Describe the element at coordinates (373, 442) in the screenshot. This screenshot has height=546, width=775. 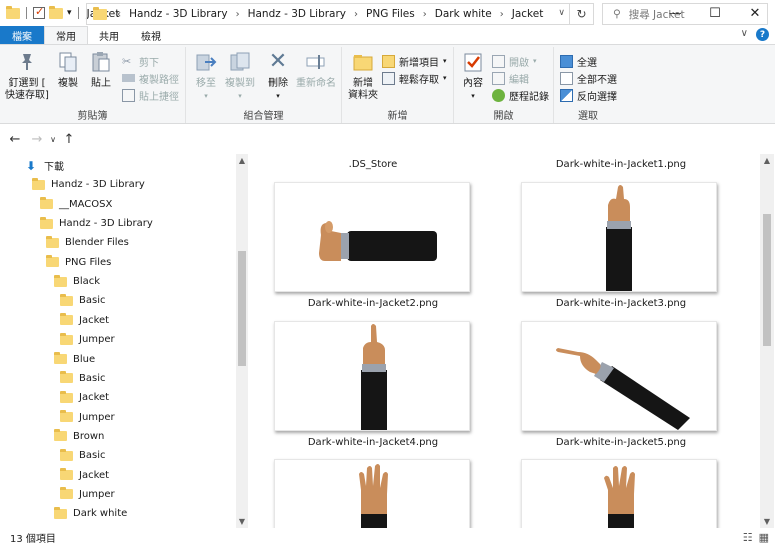
I see `file-name: Dark-white-in-Jacket4.png` at that location.